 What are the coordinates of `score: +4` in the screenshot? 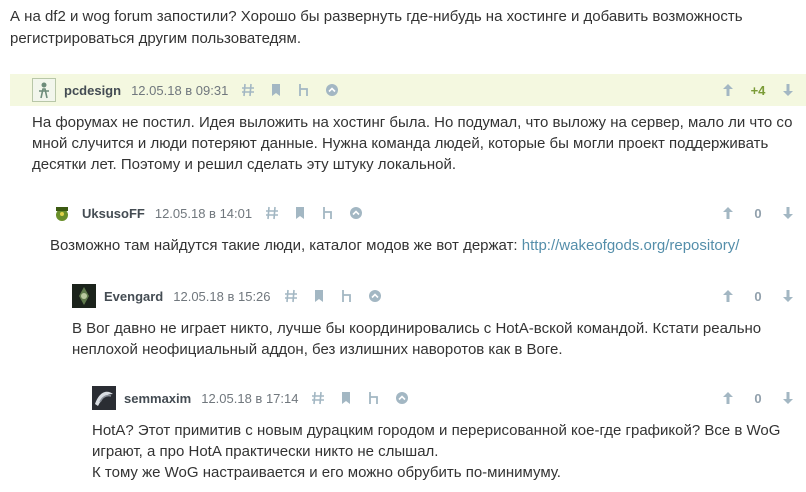 It's located at (758, 90).